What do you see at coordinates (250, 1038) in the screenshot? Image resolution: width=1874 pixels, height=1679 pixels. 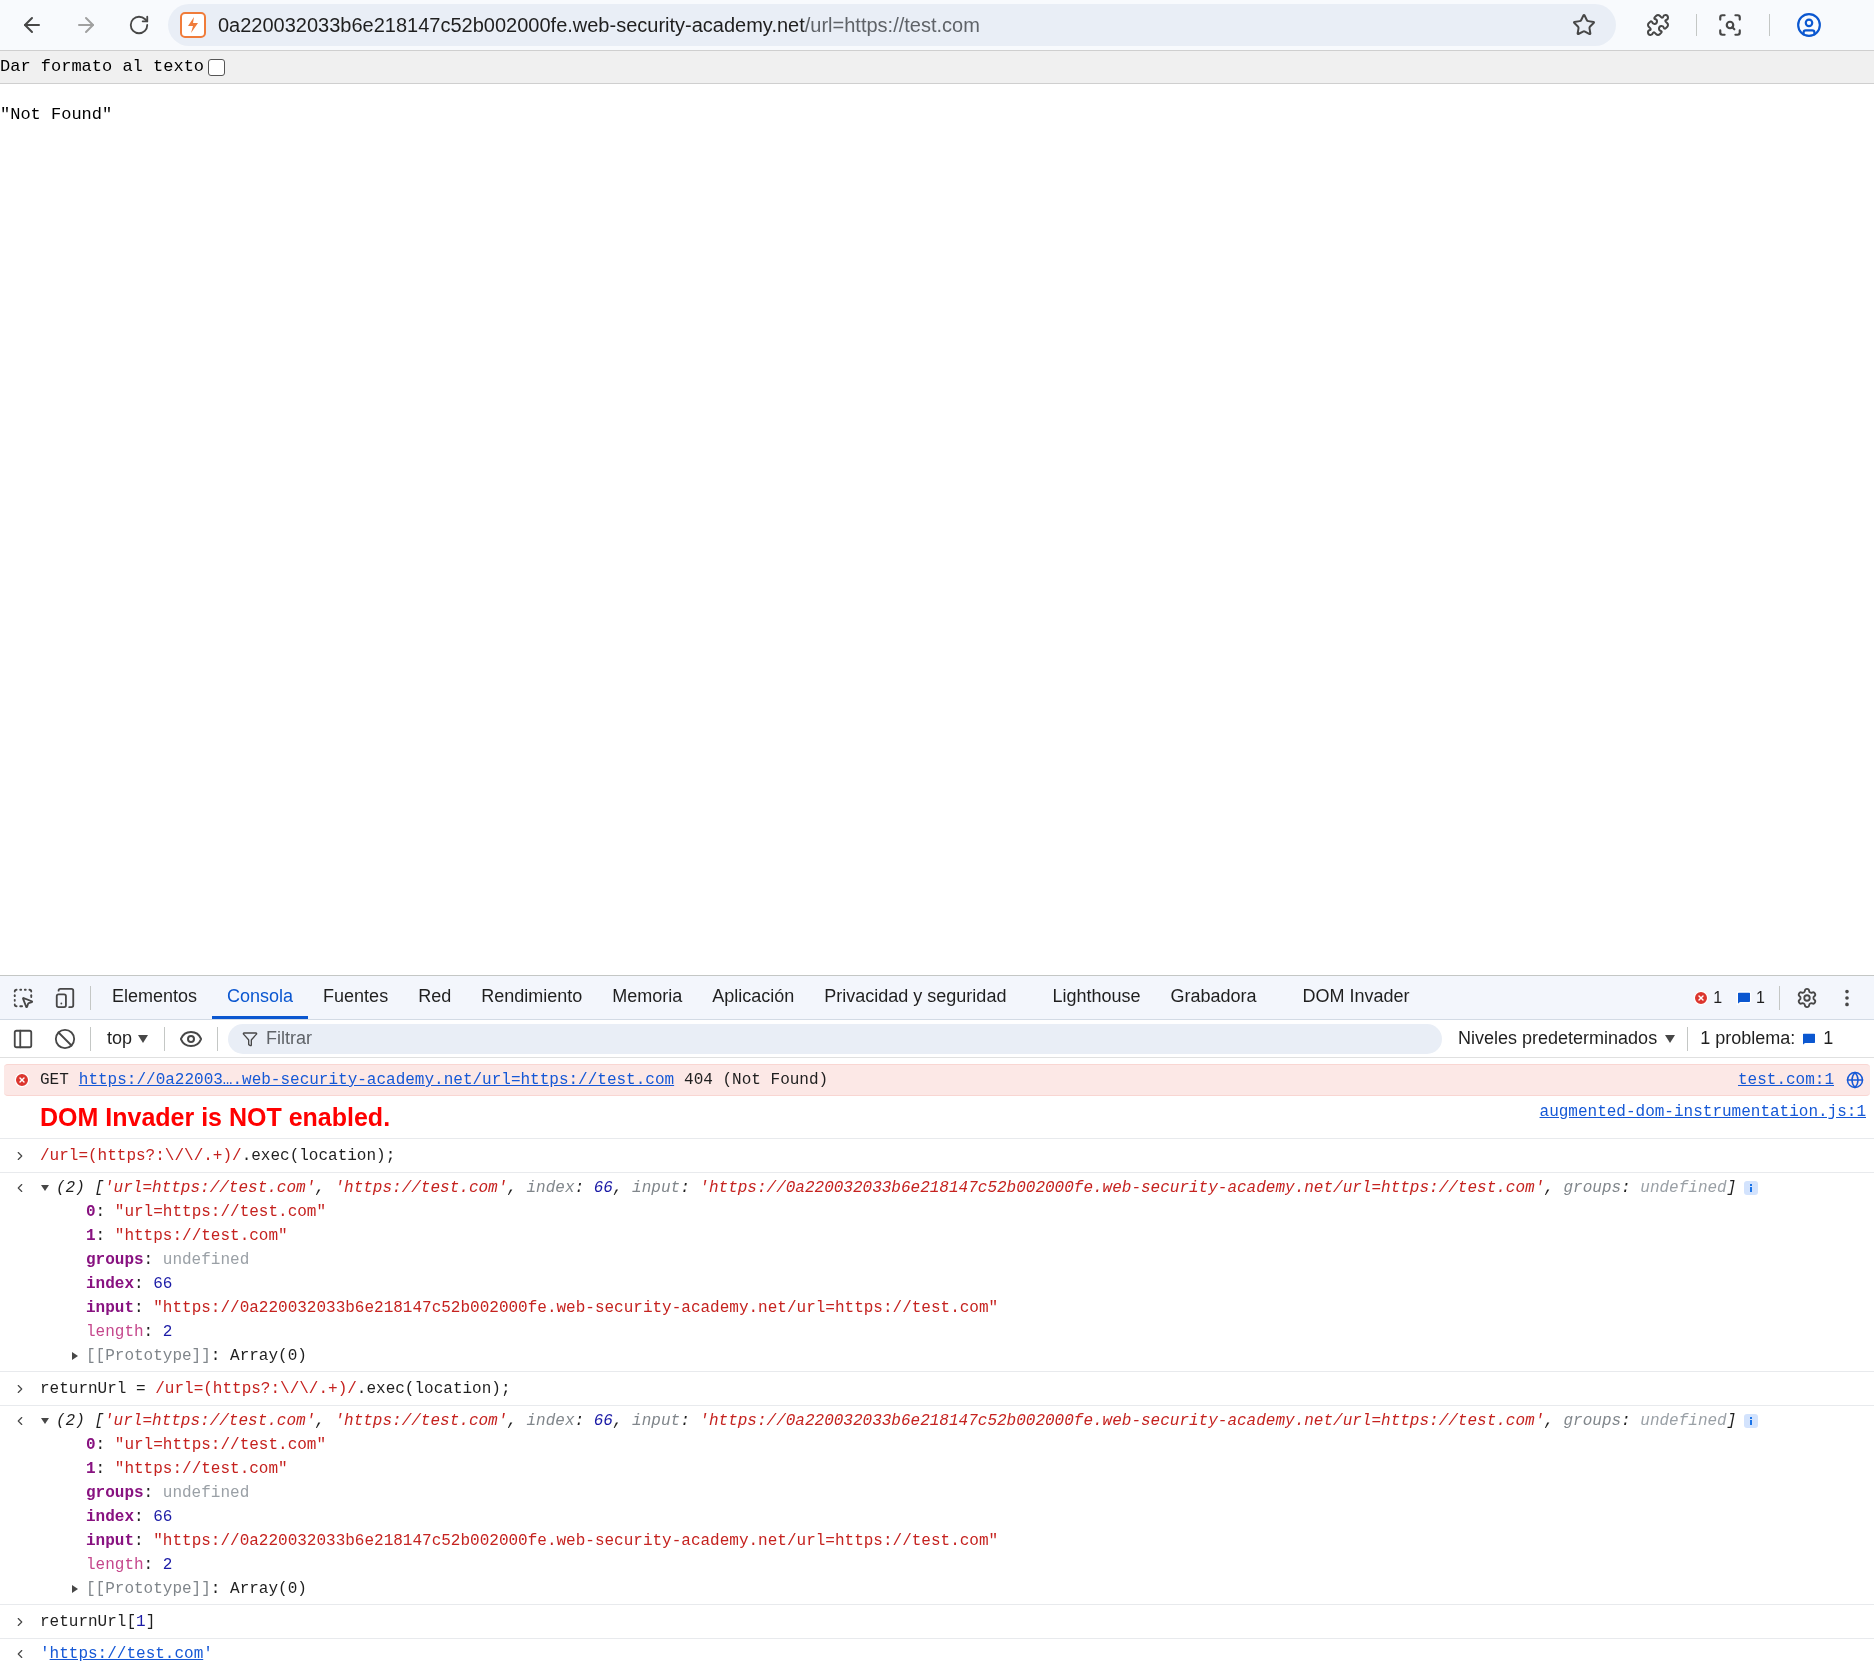 I see `filter-icon` at bounding box center [250, 1038].